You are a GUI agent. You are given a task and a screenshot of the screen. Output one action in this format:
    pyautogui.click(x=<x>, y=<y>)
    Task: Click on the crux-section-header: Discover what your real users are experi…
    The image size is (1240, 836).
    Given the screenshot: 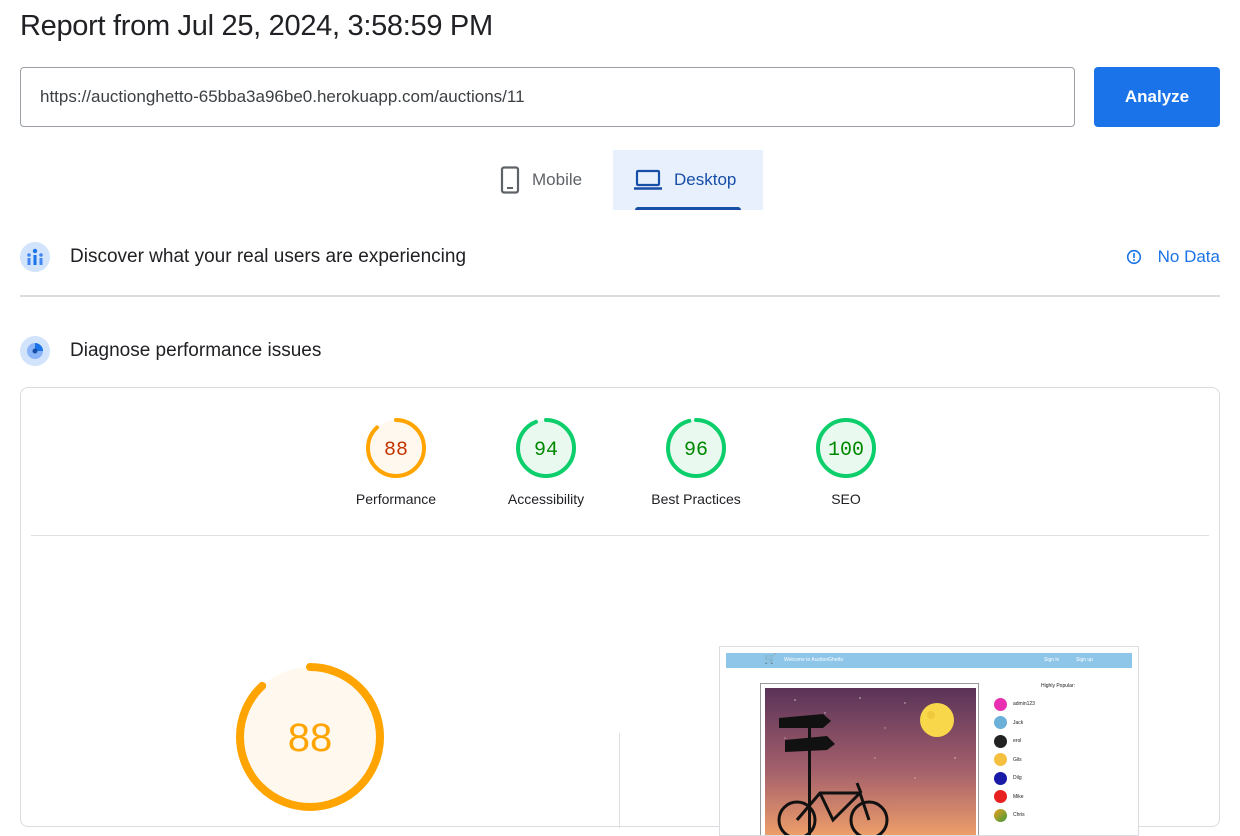 What is the action you would take?
    pyautogui.click(x=620, y=257)
    